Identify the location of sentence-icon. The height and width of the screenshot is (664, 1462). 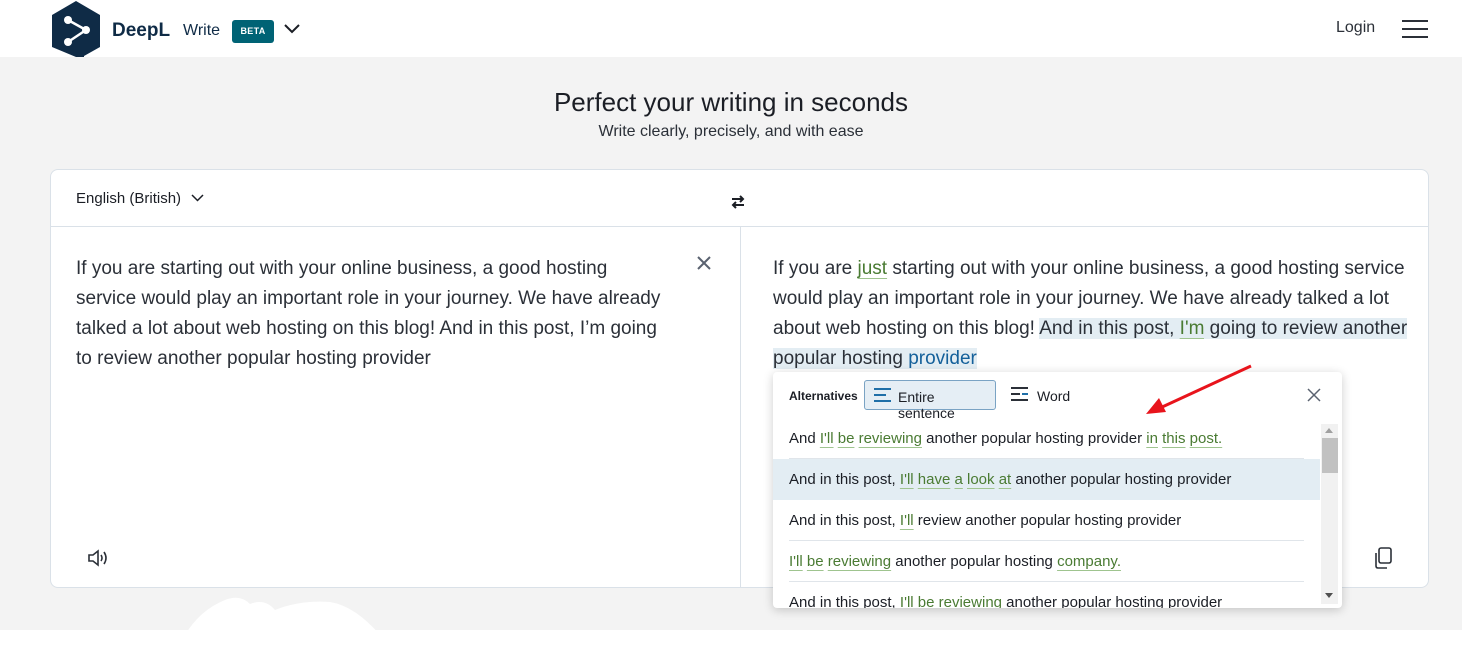
(882, 395).